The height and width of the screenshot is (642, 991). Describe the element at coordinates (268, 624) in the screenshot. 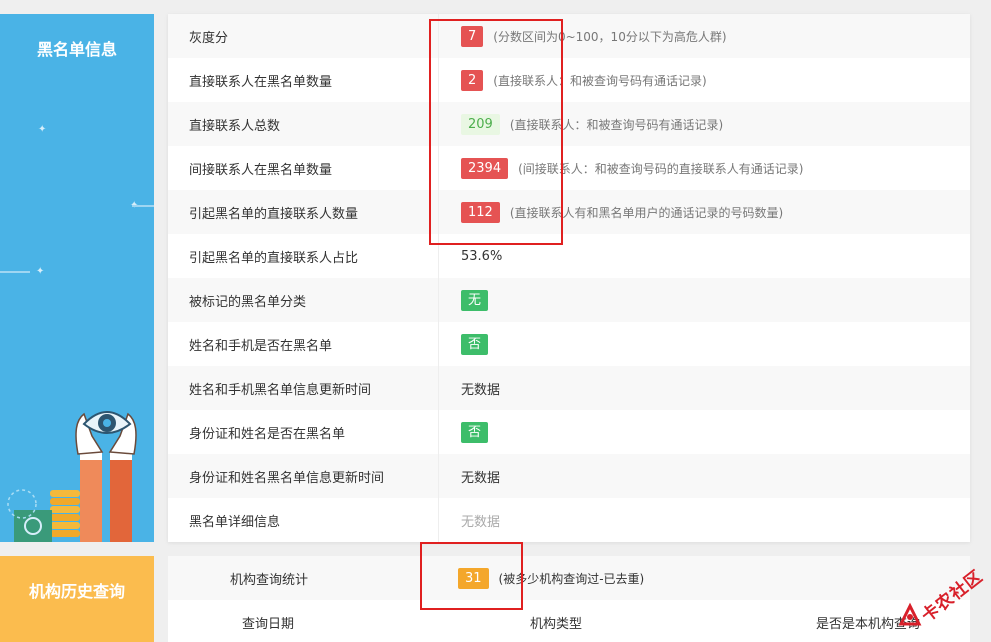

I see `column-header-date: 查询日期` at that location.